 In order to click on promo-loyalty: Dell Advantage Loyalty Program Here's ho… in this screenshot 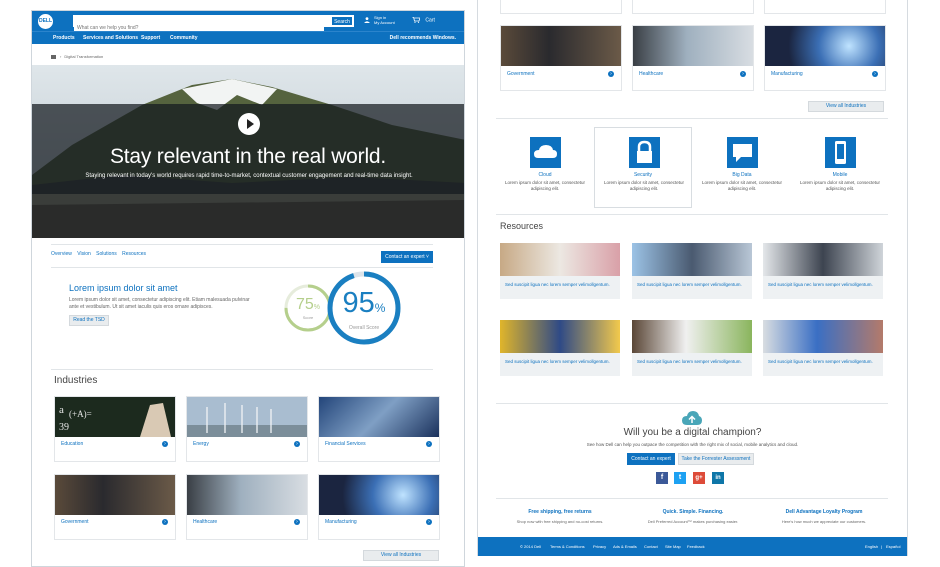, I will do `click(824, 516)`.